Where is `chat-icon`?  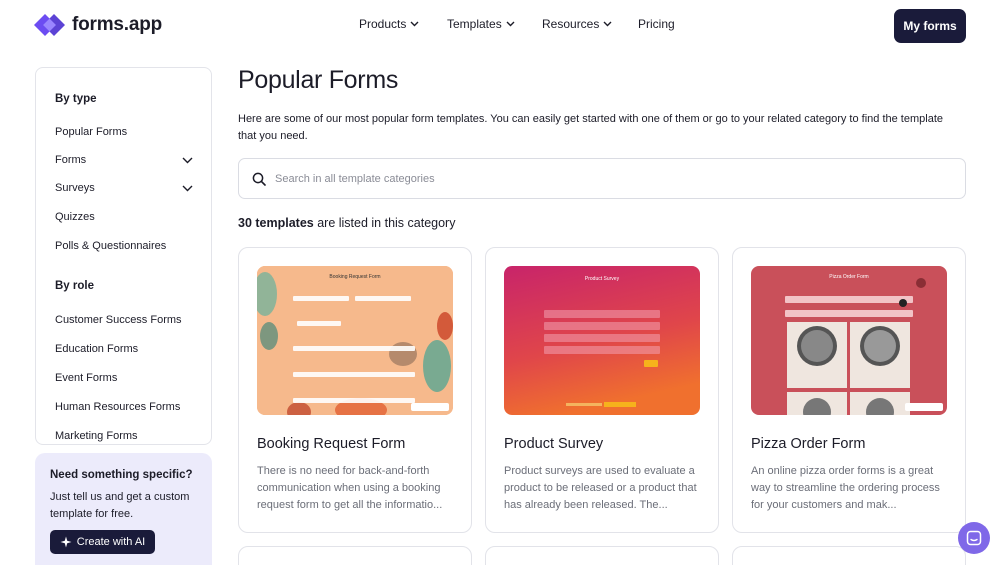 chat-icon is located at coordinates (974, 538).